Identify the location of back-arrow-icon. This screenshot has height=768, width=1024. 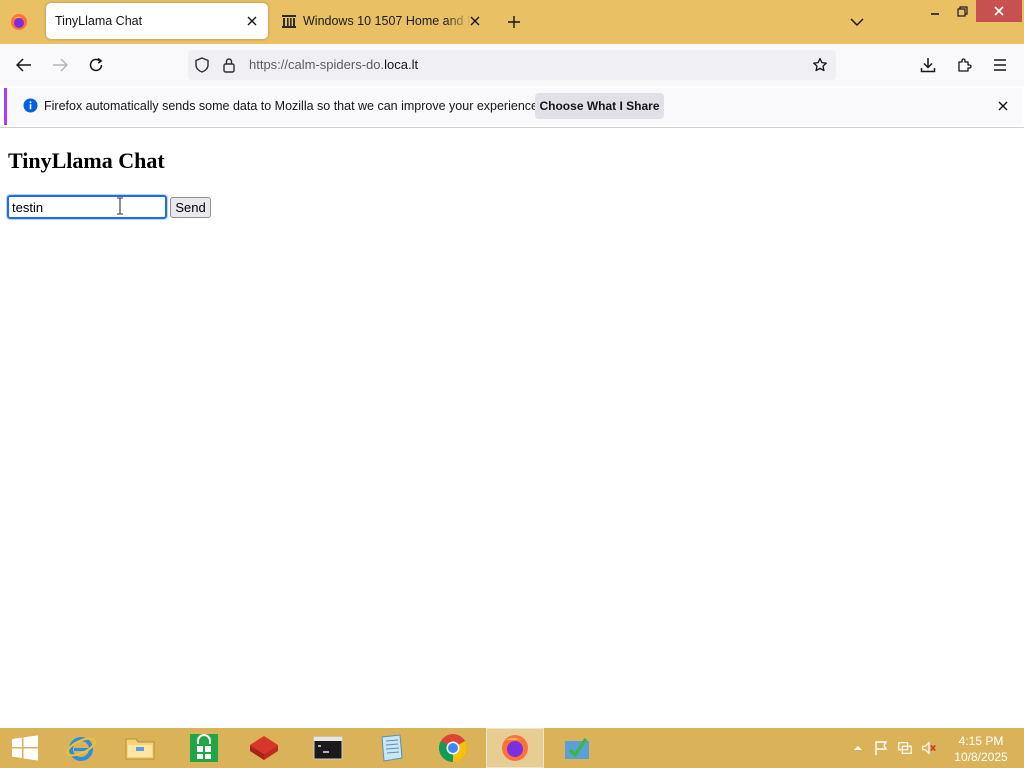
(24, 65).